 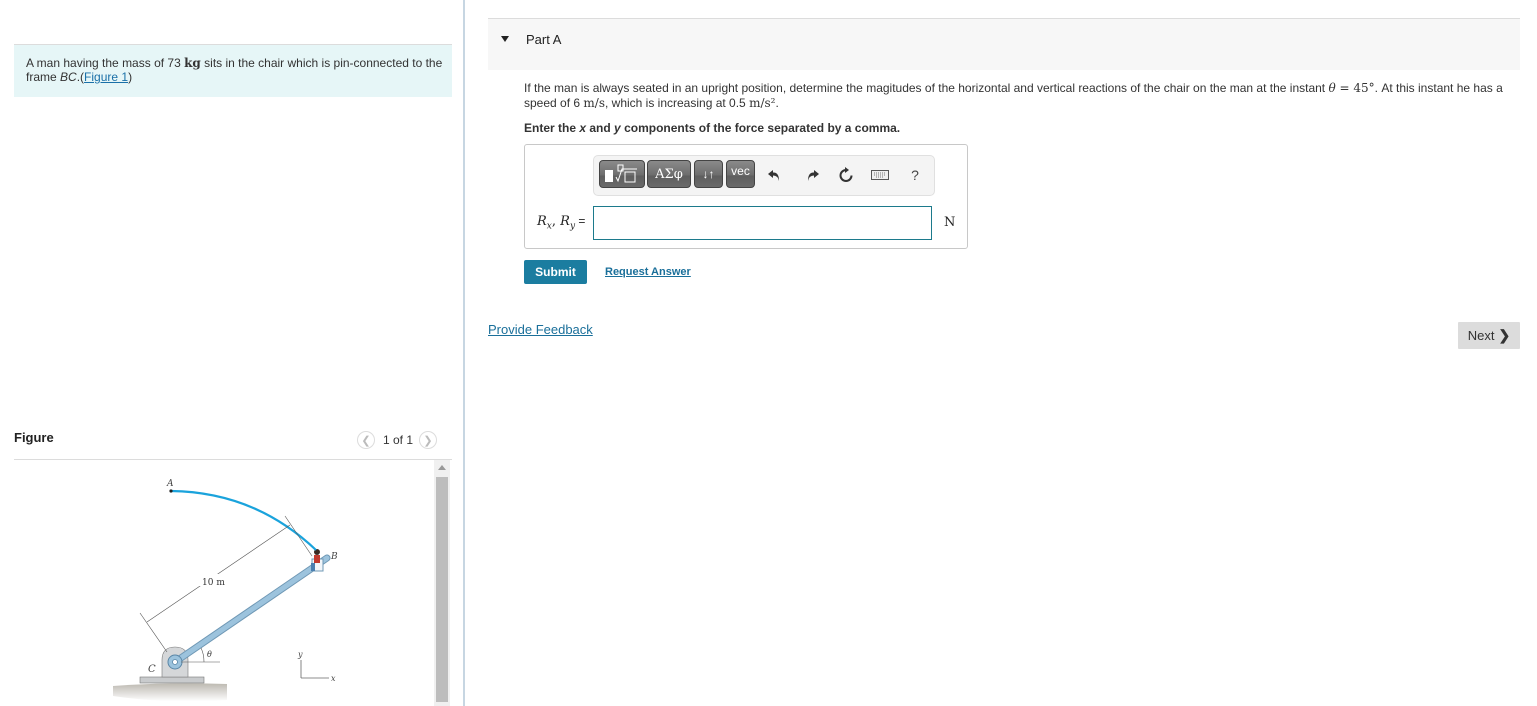 I want to click on figure-prev-button: ❮, so click(x=366, y=440).